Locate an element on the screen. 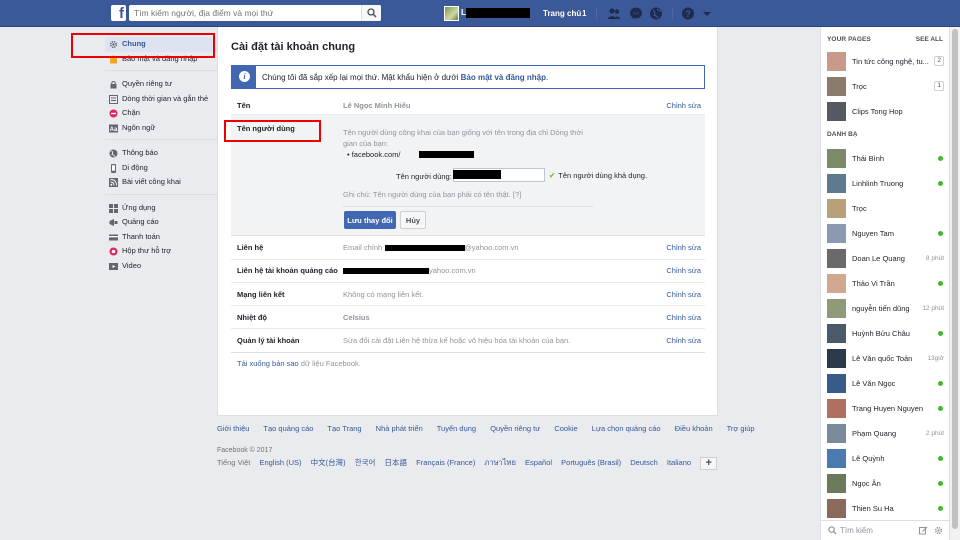 This screenshot has height=540, width=960. contact-item: Lê Quỳnh is located at coordinates (886, 458).